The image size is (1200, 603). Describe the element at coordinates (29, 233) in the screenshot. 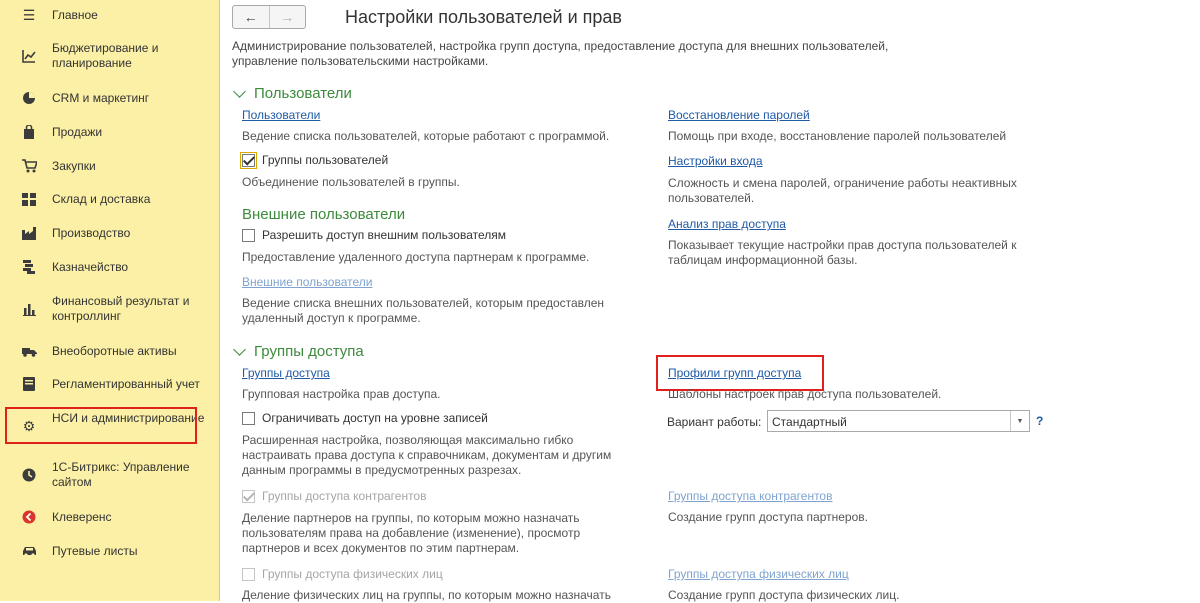

I see `factory-icon` at that location.